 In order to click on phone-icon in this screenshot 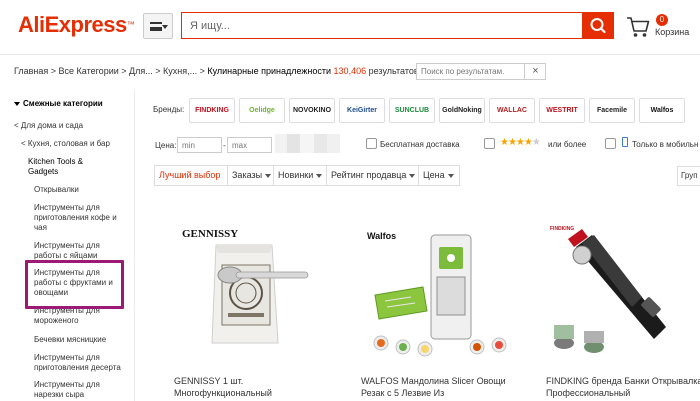, I will do `click(625, 142)`.